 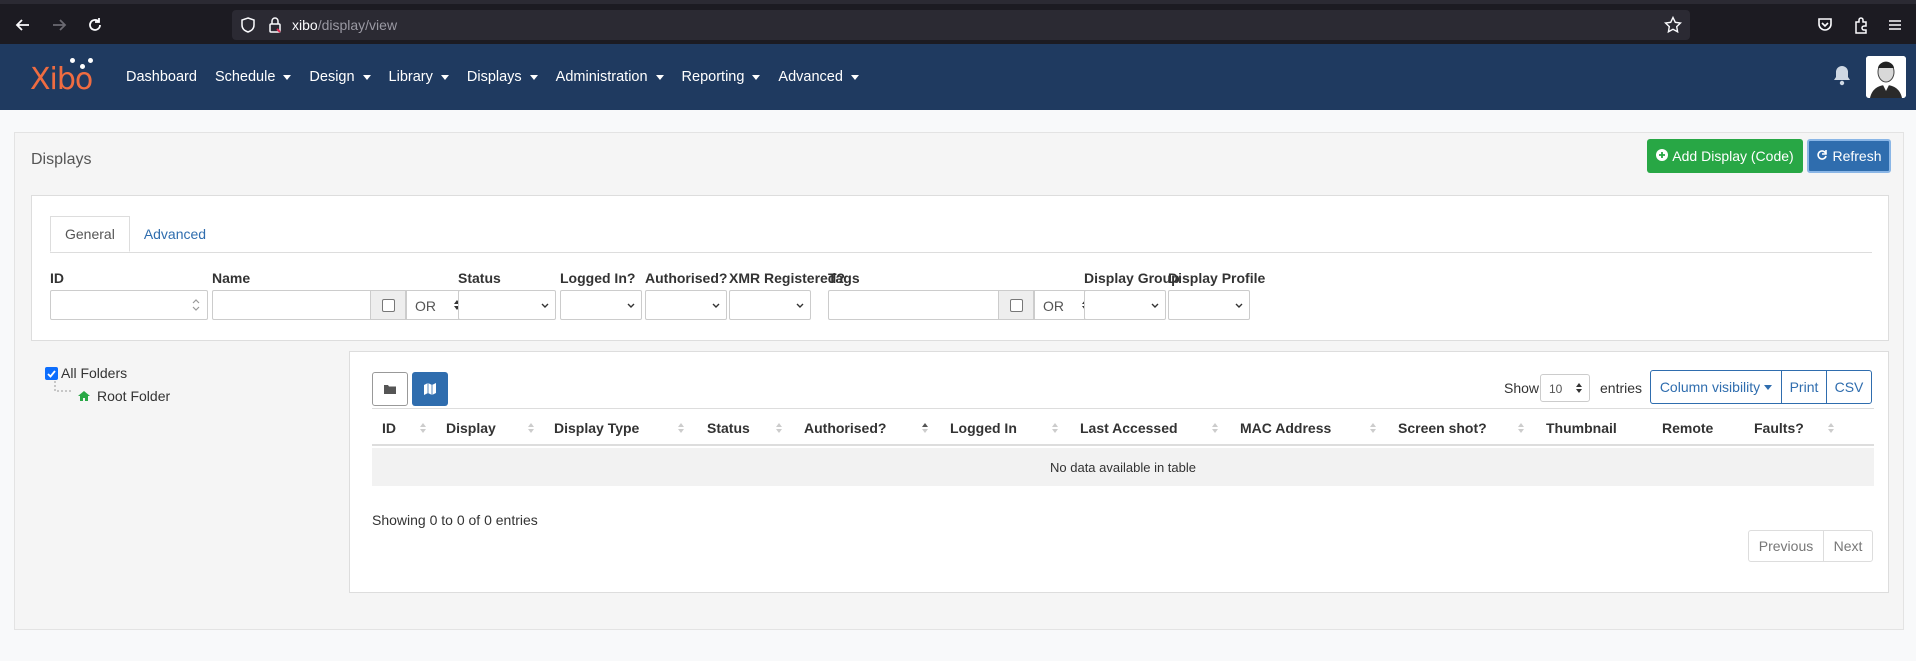 I want to click on map-view-button, so click(x=430, y=389).